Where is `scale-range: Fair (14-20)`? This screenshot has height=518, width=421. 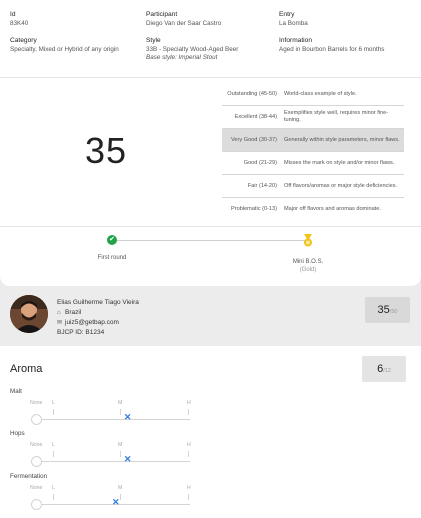
scale-range: Fair (14-20) is located at coordinates (262, 185).